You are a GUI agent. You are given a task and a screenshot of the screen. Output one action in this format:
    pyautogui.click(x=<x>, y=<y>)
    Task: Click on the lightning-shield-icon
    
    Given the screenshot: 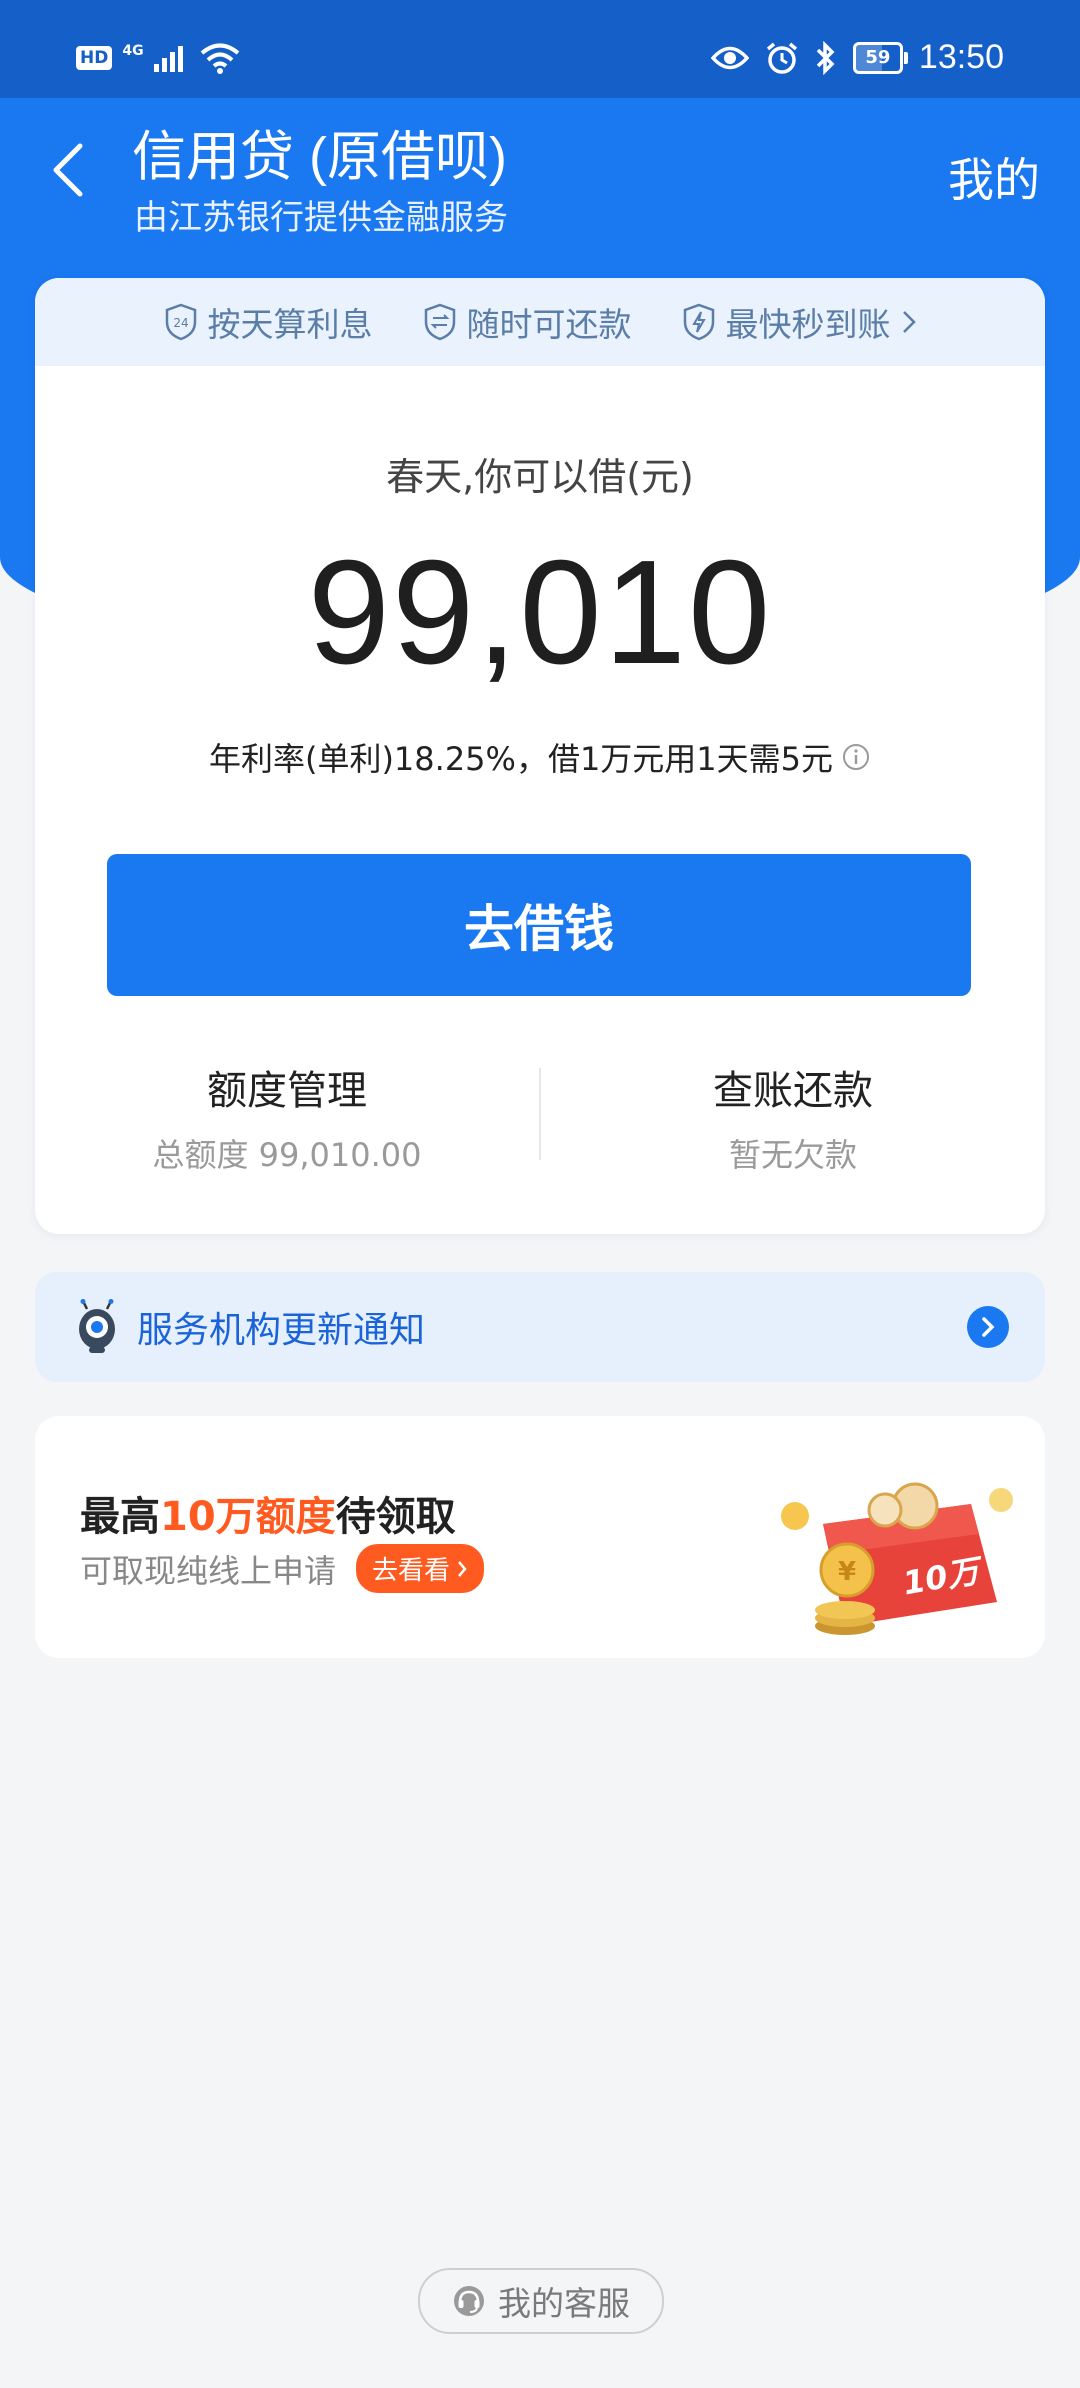 What is the action you would take?
    pyautogui.click(x=698, y=322)
    